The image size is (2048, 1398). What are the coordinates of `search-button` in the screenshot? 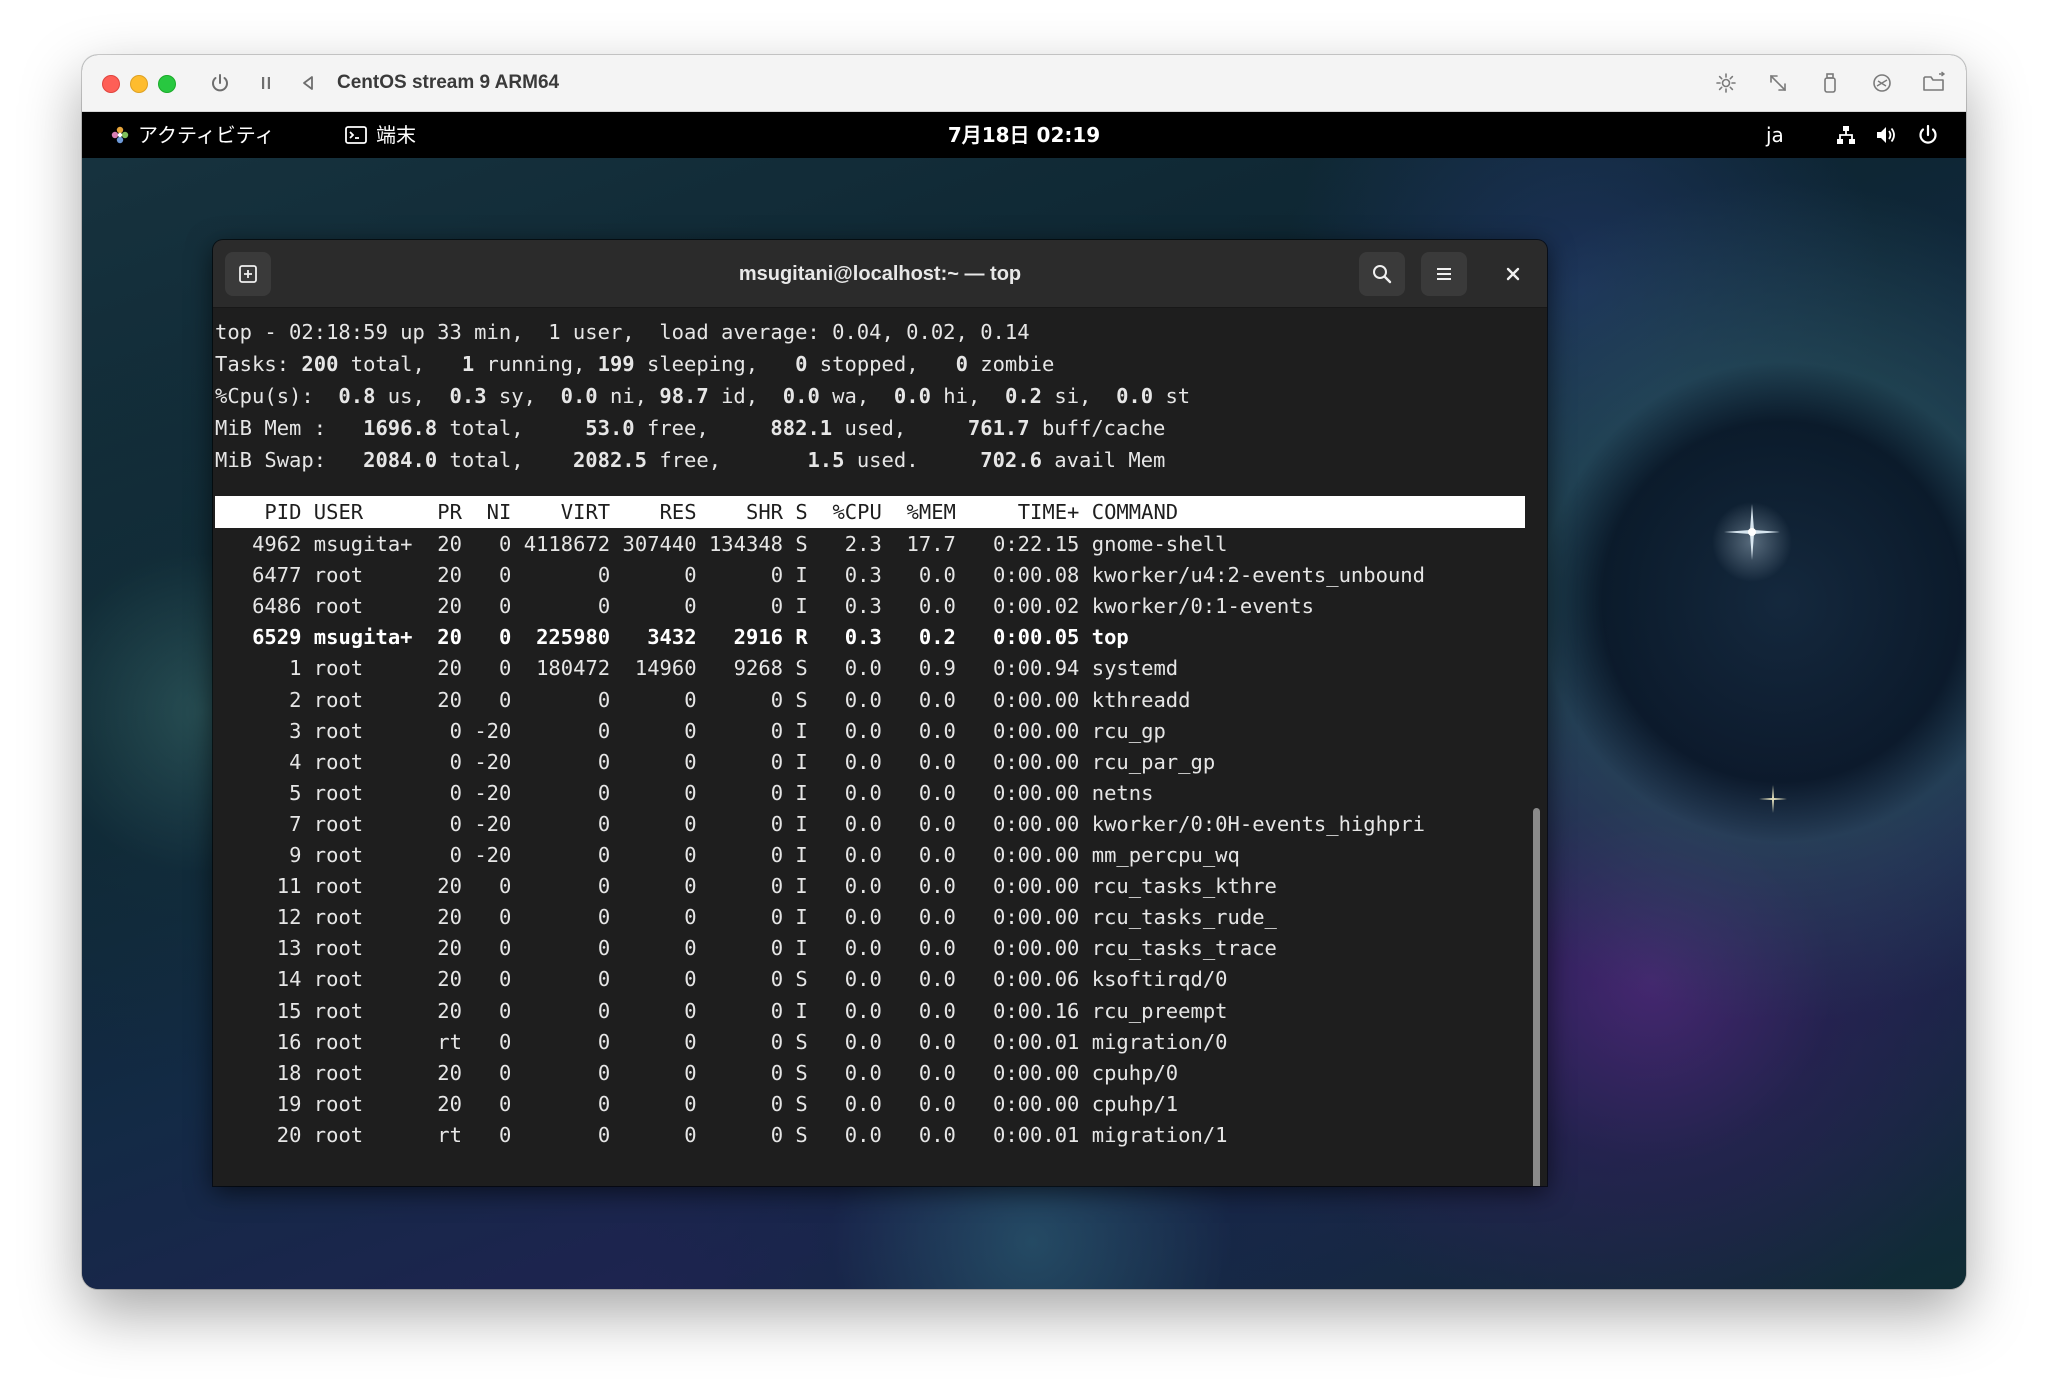 It's located at (1382, 274).